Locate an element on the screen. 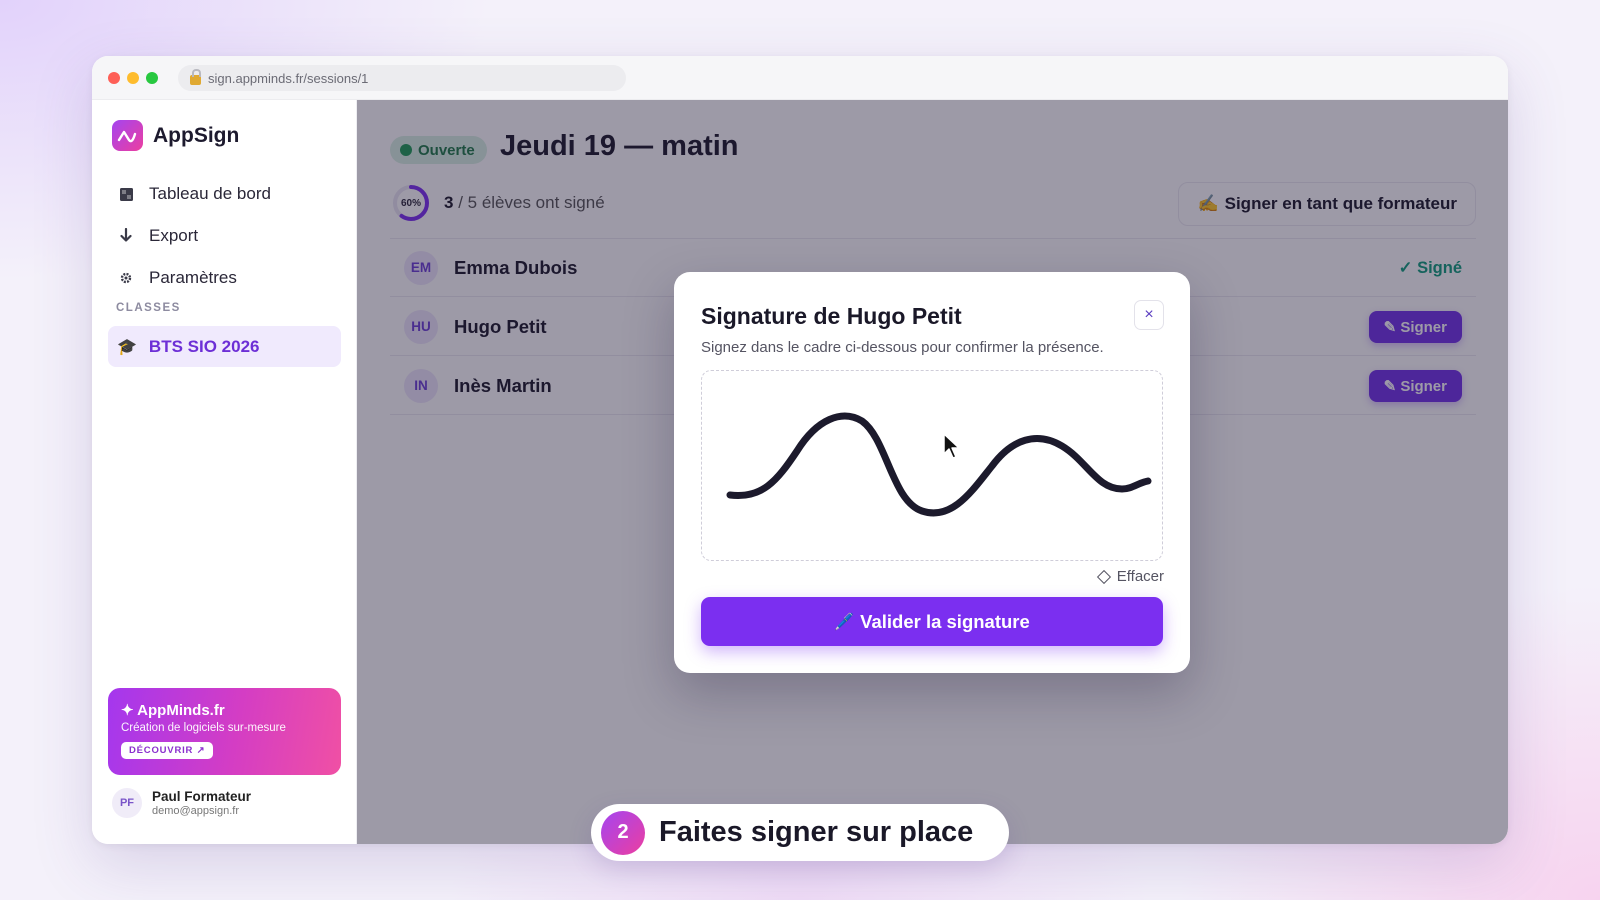 This screenshot has width=1600, height=900. avatar: PF is located at coordinates (127, 803).